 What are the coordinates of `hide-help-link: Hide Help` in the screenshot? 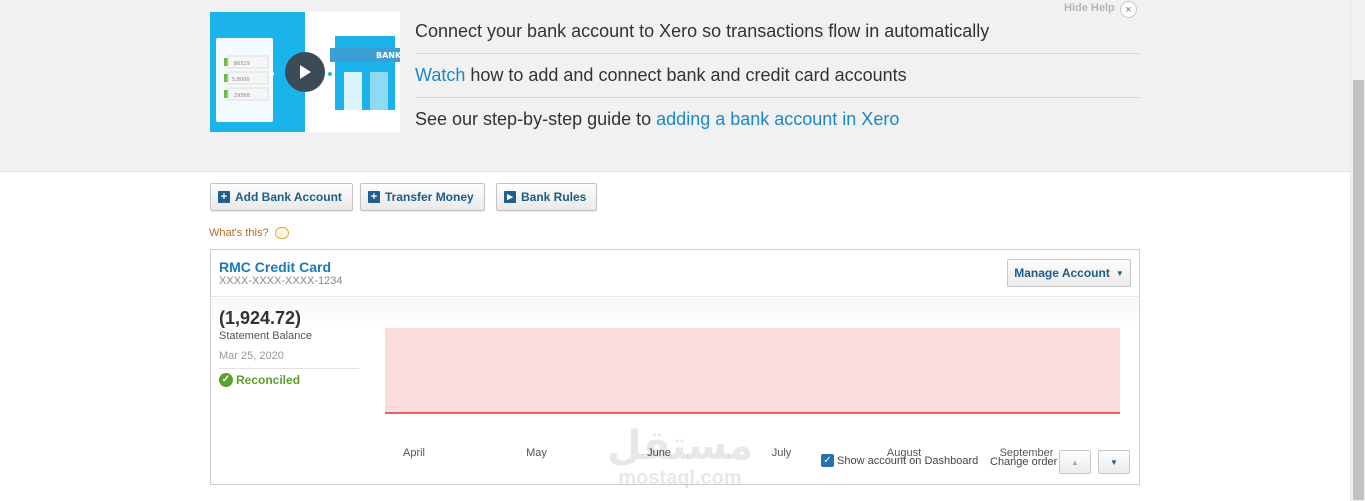 It's located at (1089, 8).